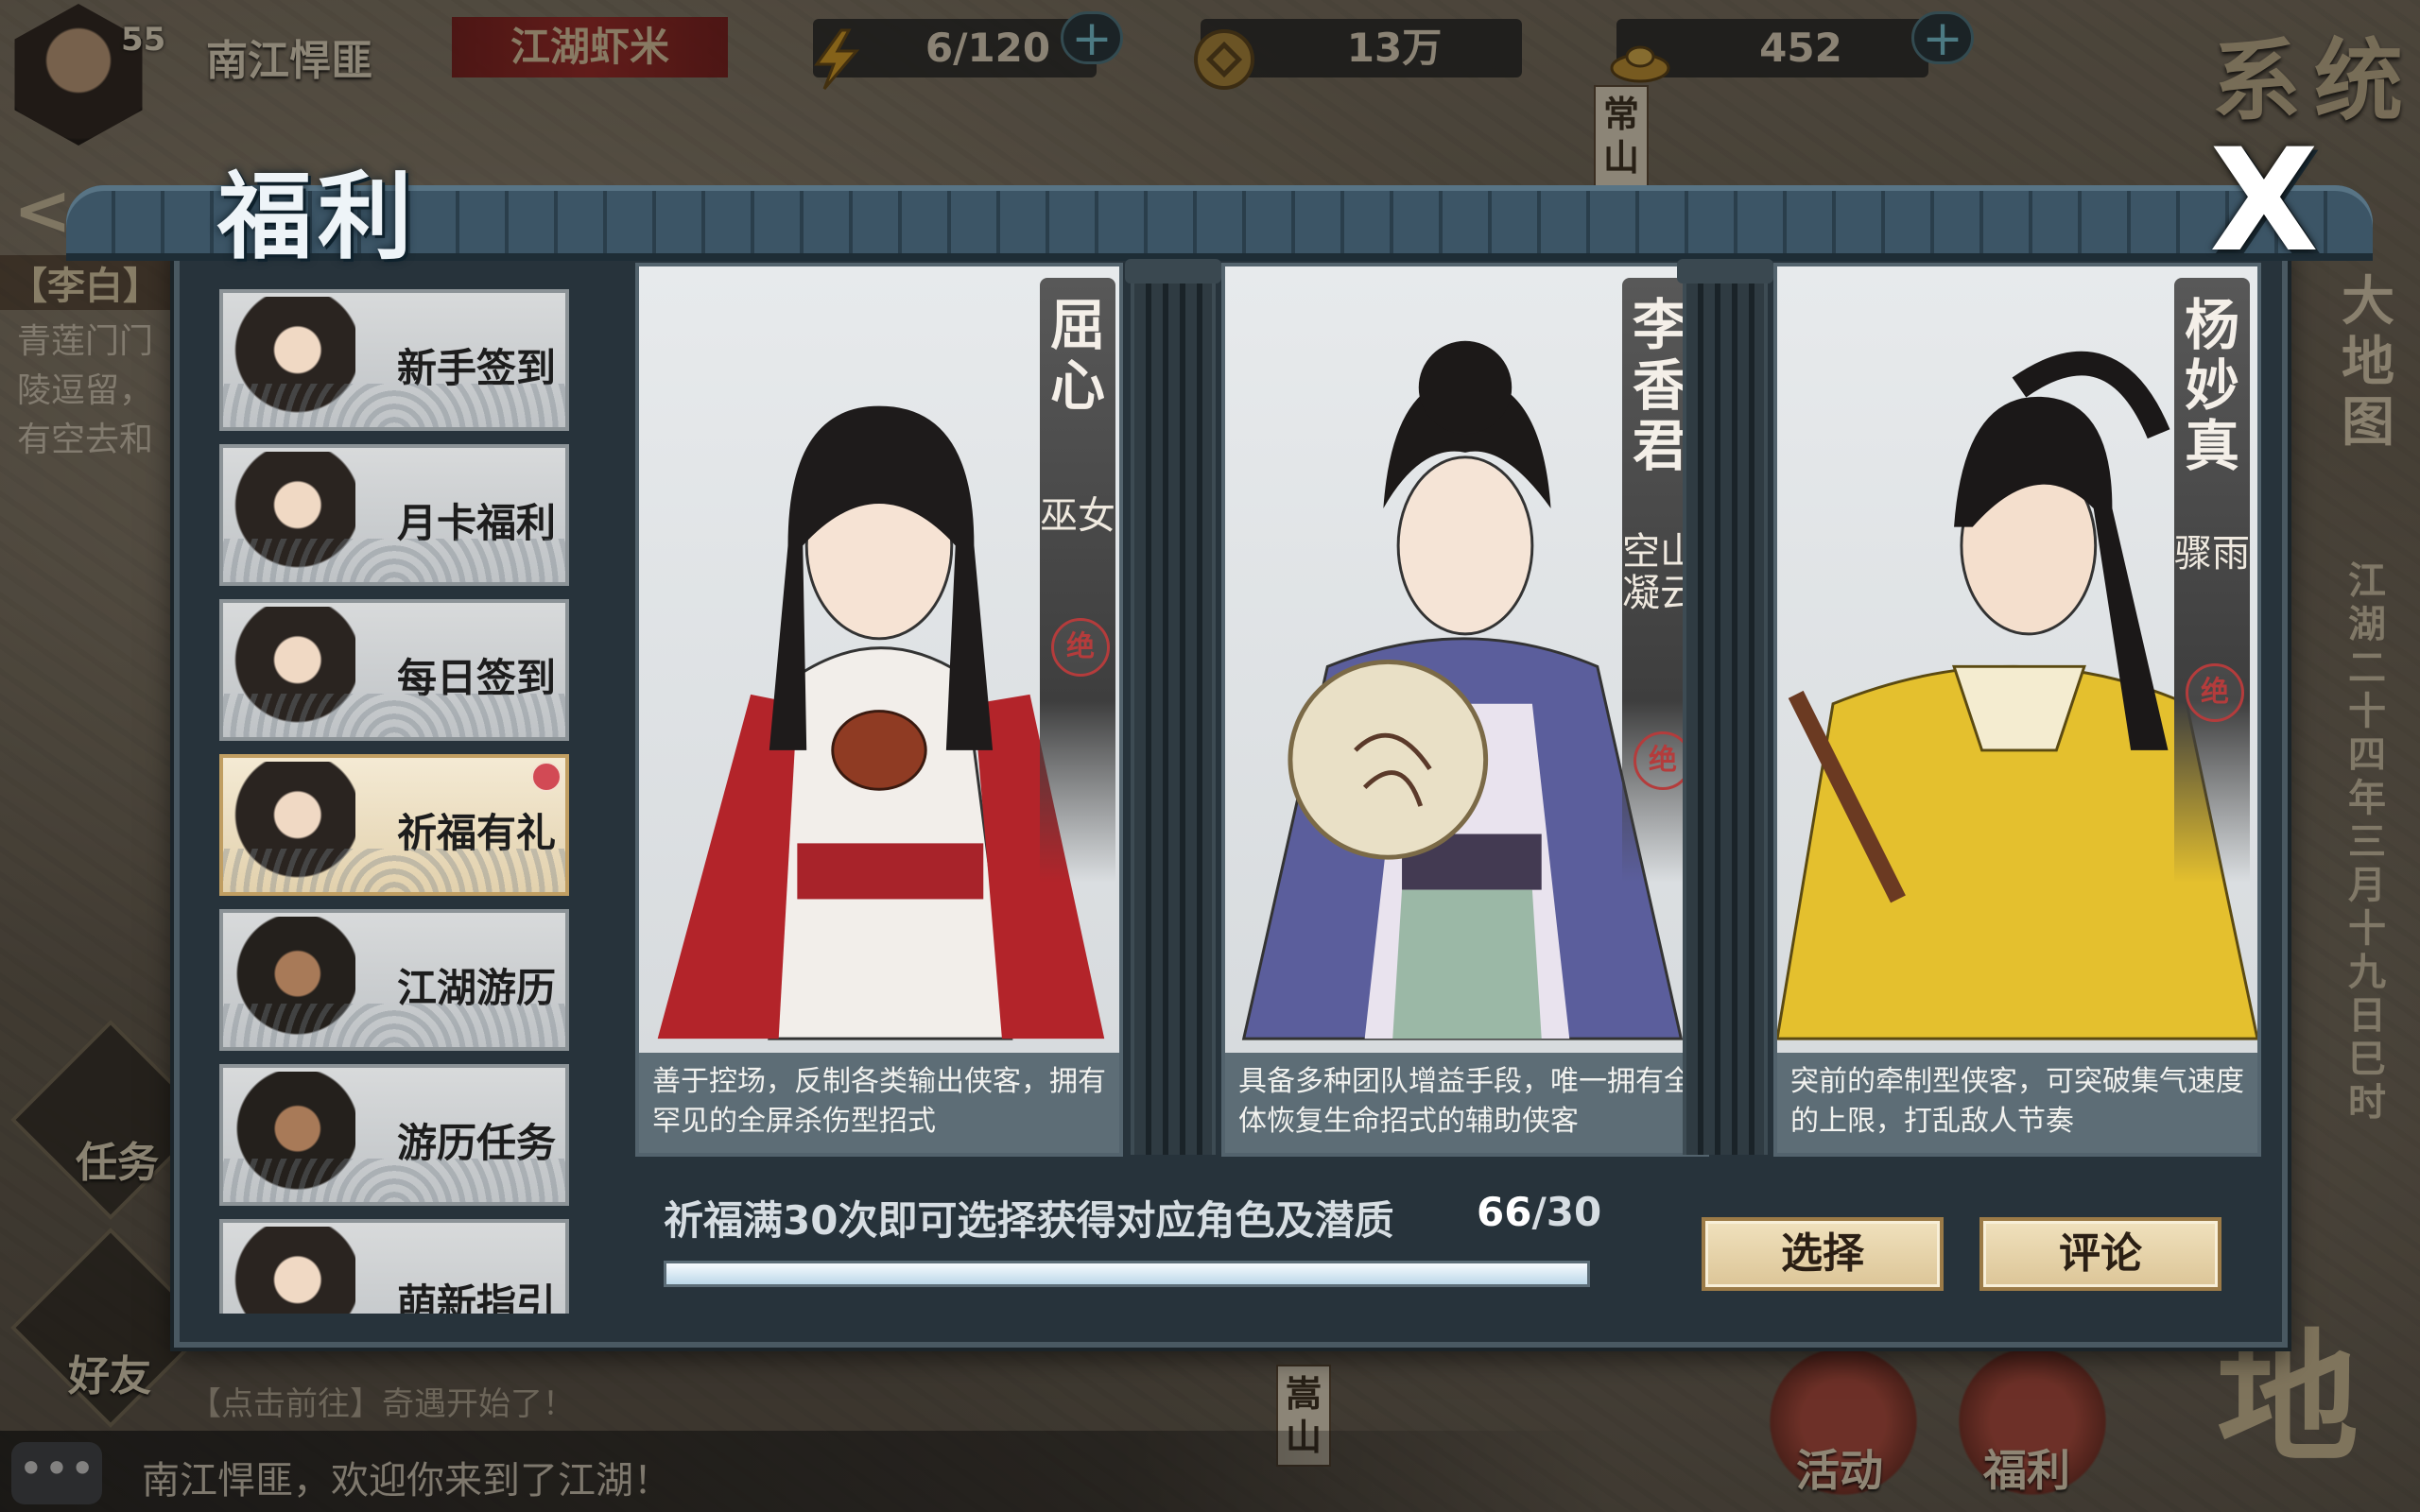  I want to click on character-trait: 巫女, so click(1077, 516).